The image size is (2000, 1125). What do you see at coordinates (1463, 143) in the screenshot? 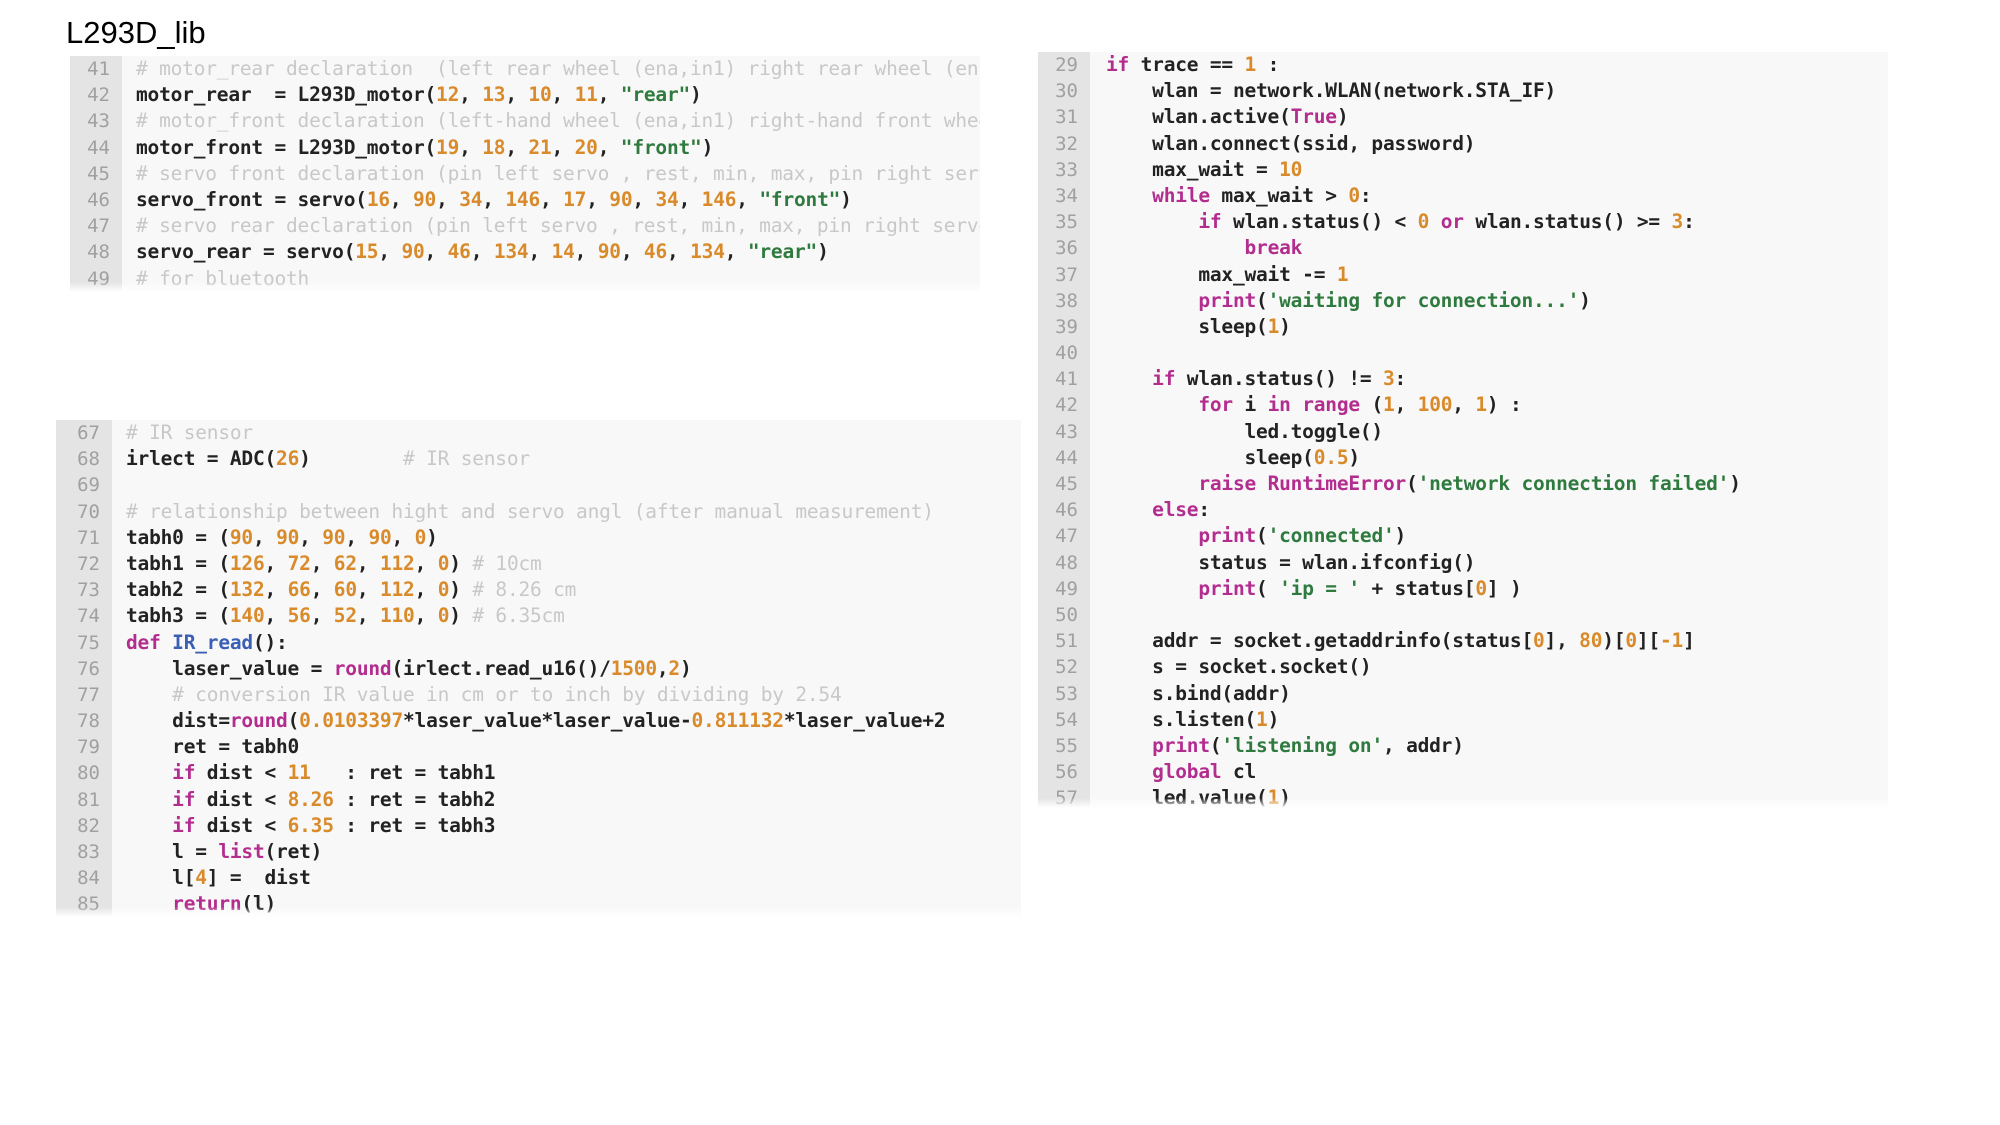
I see `code-line: 32 wlan.connect(ssid, password)` at bounding box center [1463, 143].